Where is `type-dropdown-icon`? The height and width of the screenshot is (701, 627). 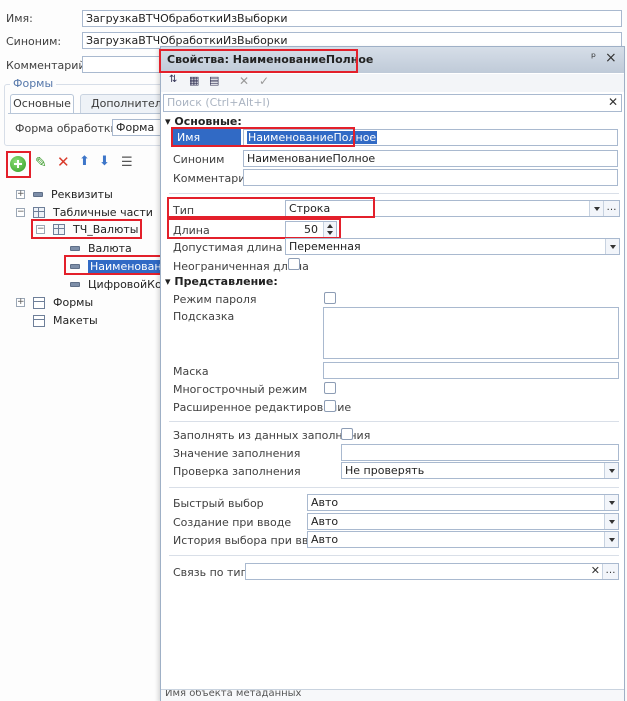 type-dropdown-icon is located at coordinates (596, 208).